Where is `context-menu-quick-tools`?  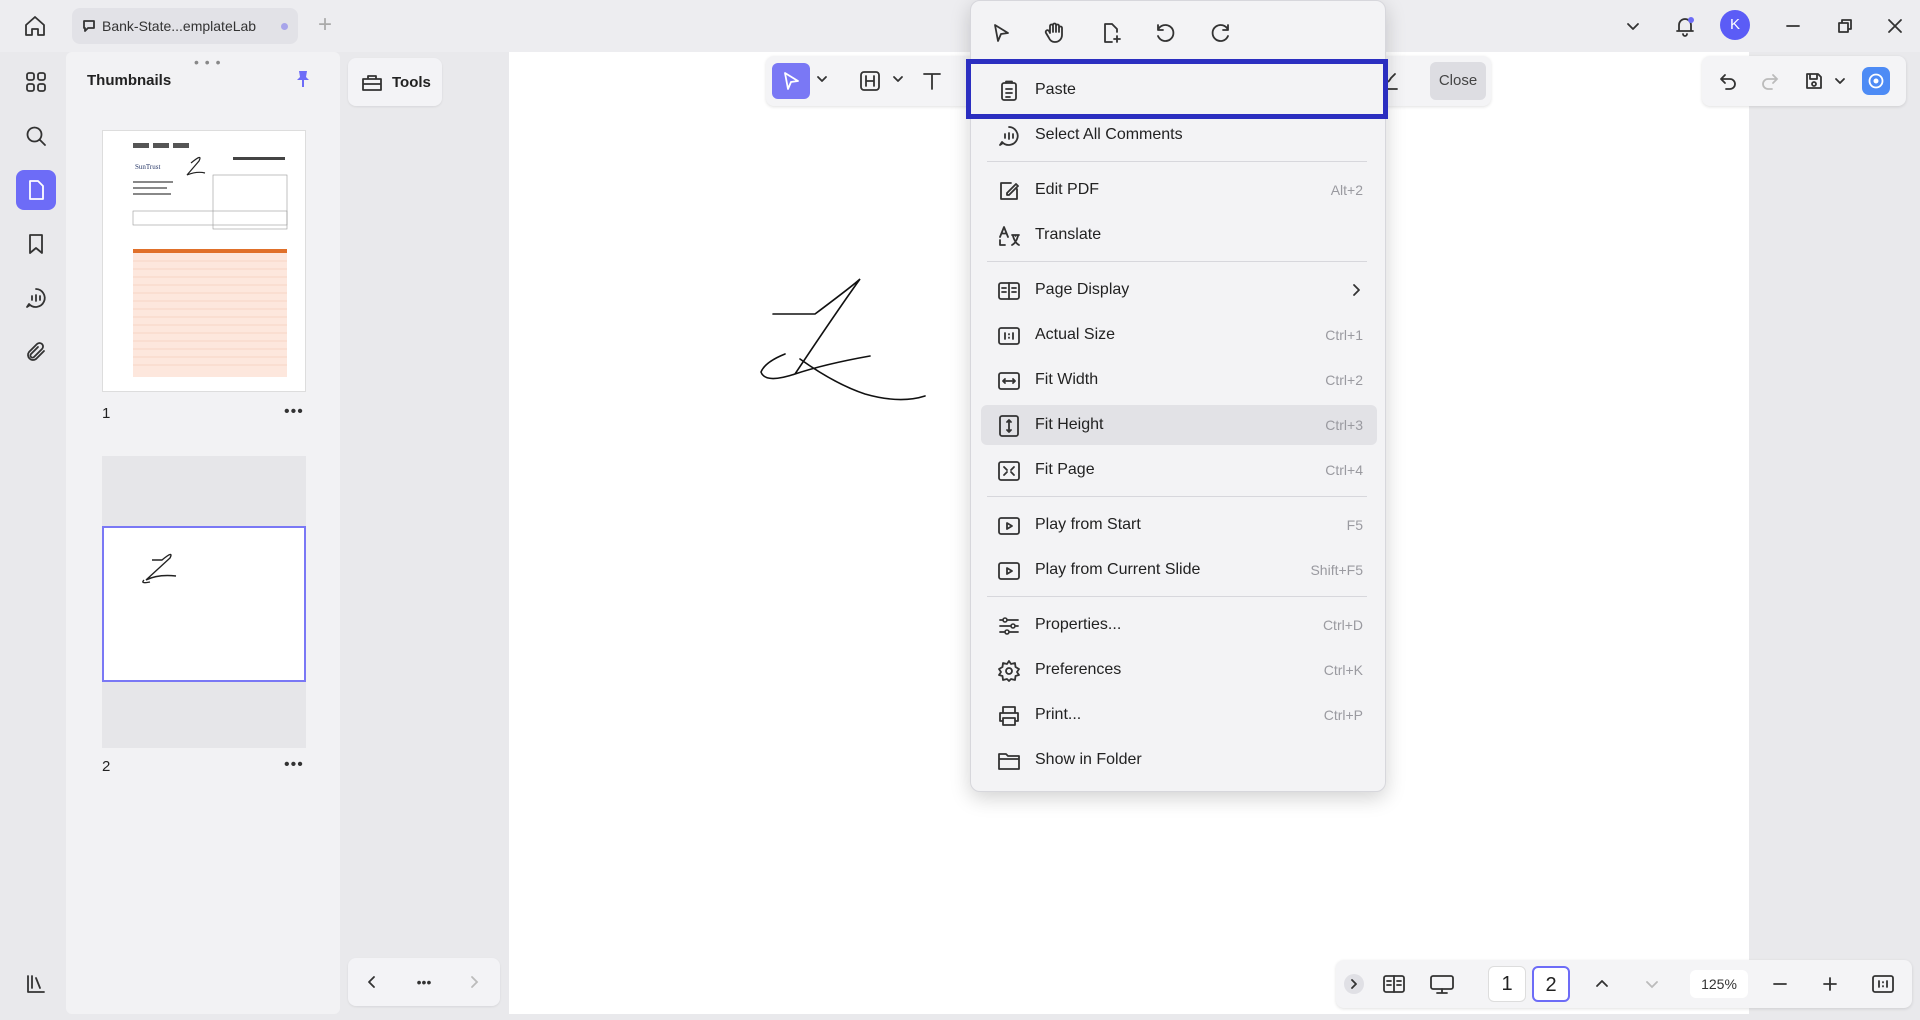
context-menu-quick-tools is located at coordinates (1179, 32).